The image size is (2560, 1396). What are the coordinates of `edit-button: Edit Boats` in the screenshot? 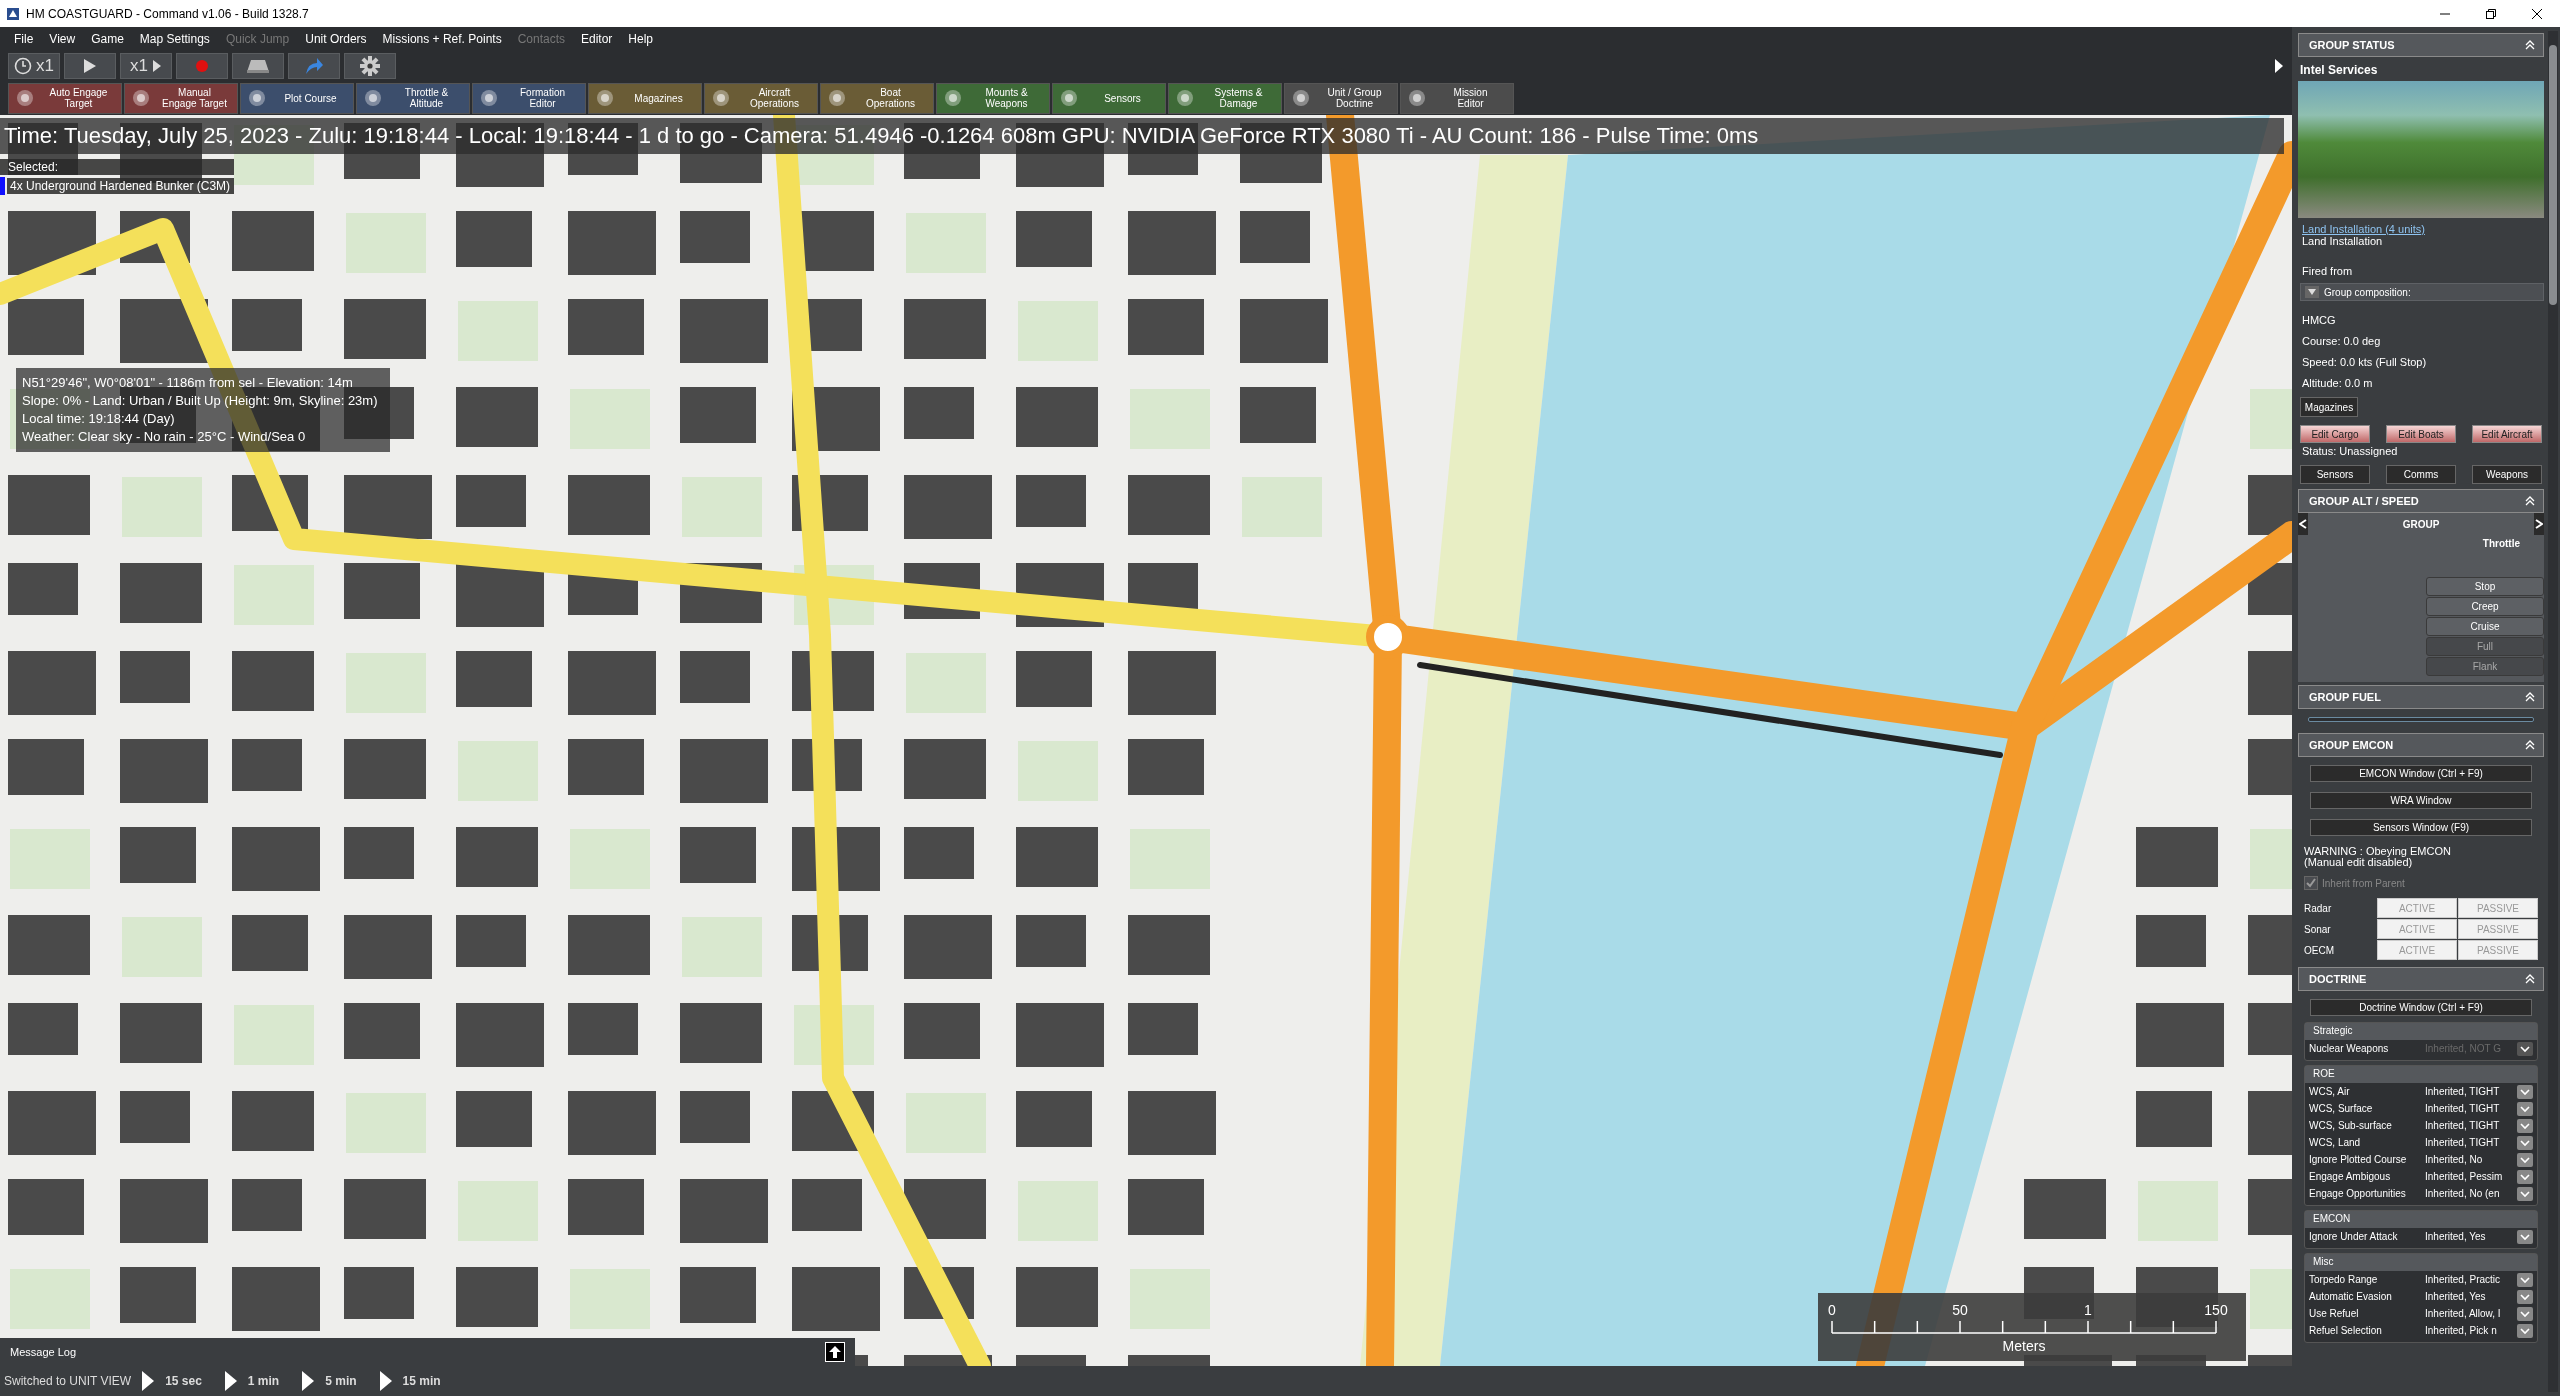 It's located at (2421, 434).